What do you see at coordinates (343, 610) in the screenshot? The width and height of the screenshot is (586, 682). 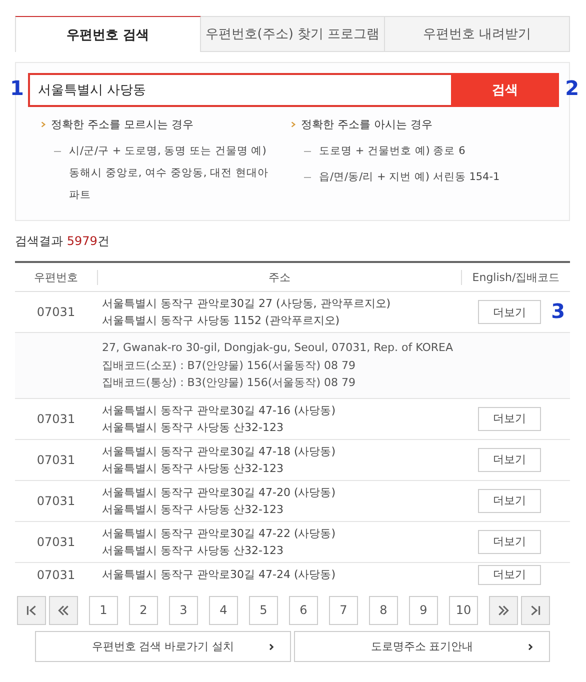 I see `page-button: 7` at bounding box center [343, 610].